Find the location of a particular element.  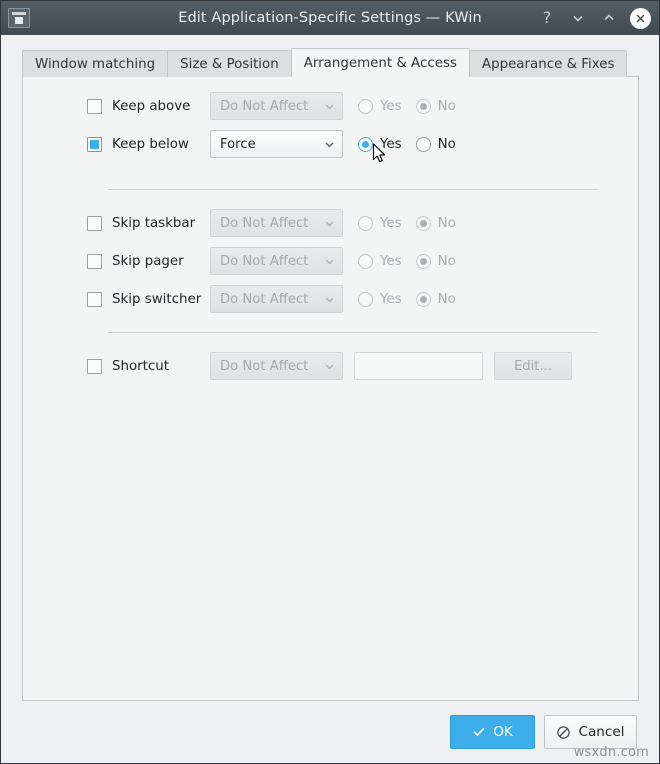

skip-pager-radios: Yes No is located at coordinates (414, 261).